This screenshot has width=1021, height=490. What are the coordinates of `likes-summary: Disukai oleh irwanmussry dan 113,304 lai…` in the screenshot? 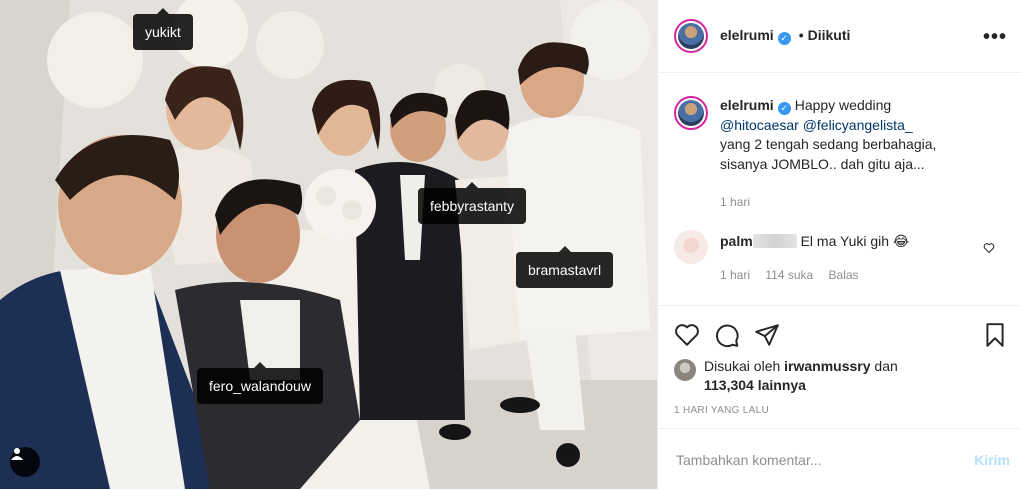 It's located at (786, 376).